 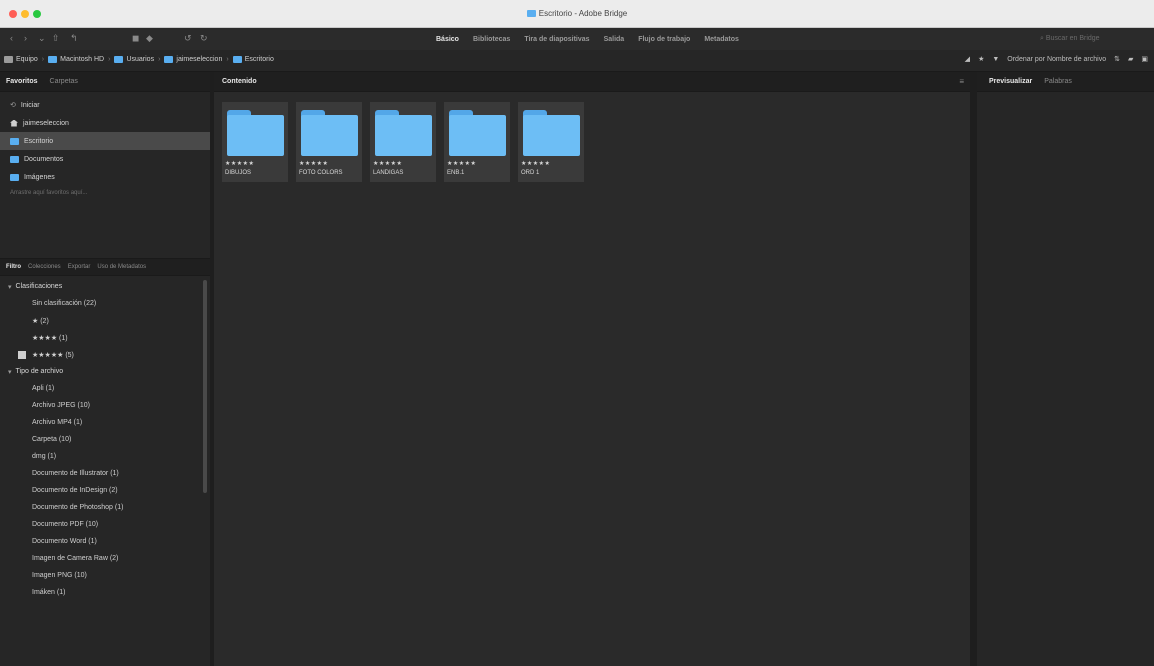 What do you see at coordinates (664, 39) in the screenshot?
I see `tab-flujo-de-trabajo: Flujo de trabajo` at bounding box center [664, 39].